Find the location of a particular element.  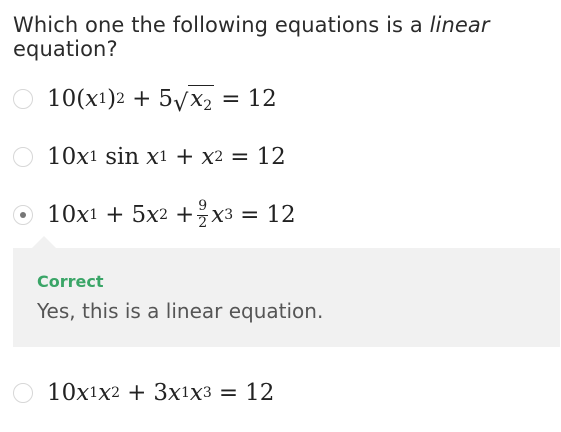

answer-option-3: 10 x 1 +5 x 2 +9 2 x 3 = 12 is located at coordinates (154, 215).